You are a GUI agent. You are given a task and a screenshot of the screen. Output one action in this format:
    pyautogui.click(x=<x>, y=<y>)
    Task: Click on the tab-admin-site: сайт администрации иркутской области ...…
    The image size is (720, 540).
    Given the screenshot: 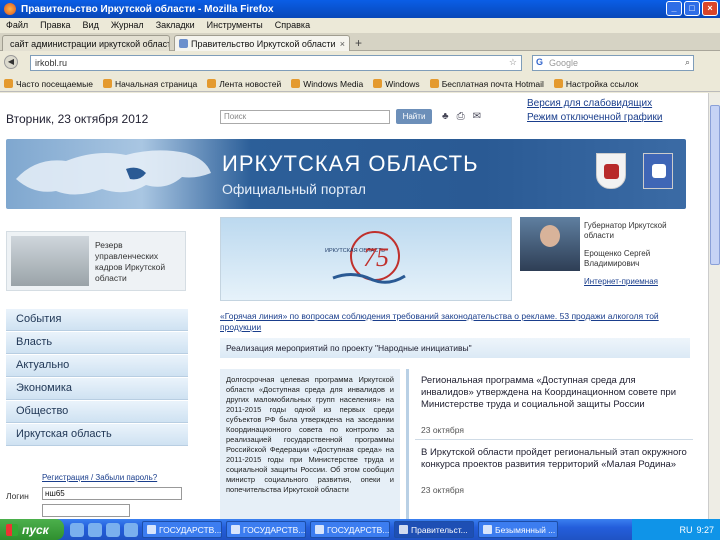 What is the action you would take?
    pyautogui.click(x=86, y=43)
    